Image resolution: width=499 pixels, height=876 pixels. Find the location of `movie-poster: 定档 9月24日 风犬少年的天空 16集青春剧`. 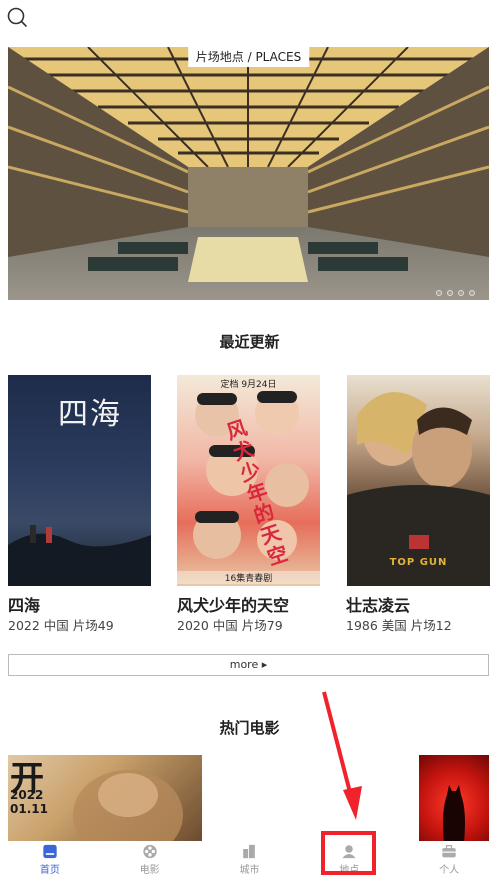

movie-poster: 定档 9月24日 风犬少年的天空 16集青春剧 is located at coordinates (248, 480).